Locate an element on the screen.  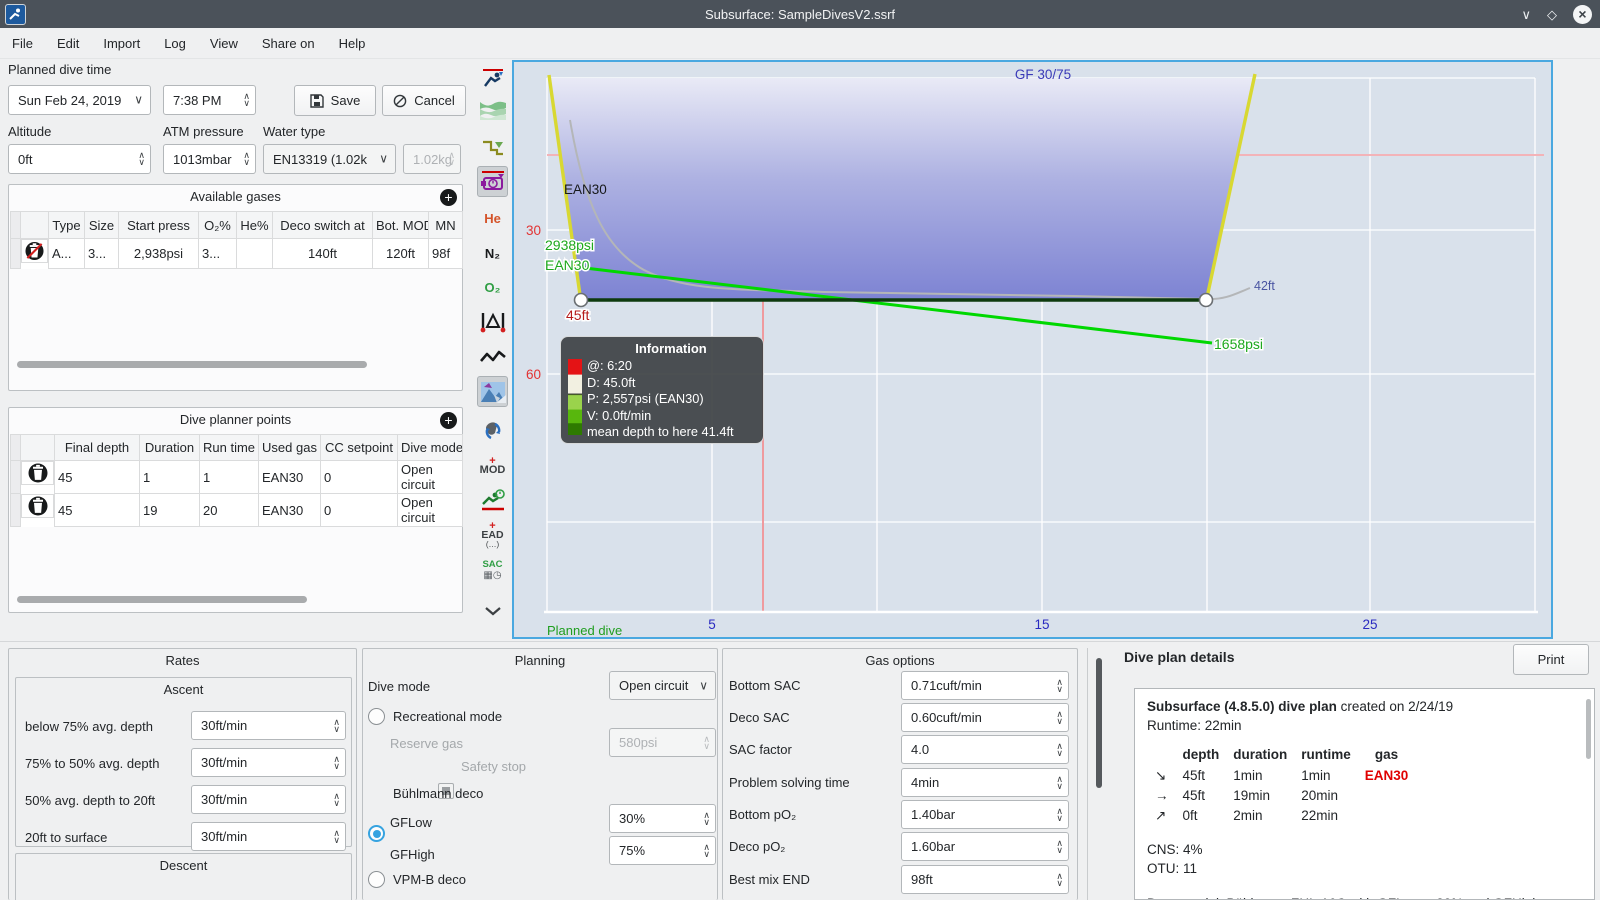
ascent-rate4-spinner: 30ft/min ∧ ∨ is located at coordinates (268, 836).